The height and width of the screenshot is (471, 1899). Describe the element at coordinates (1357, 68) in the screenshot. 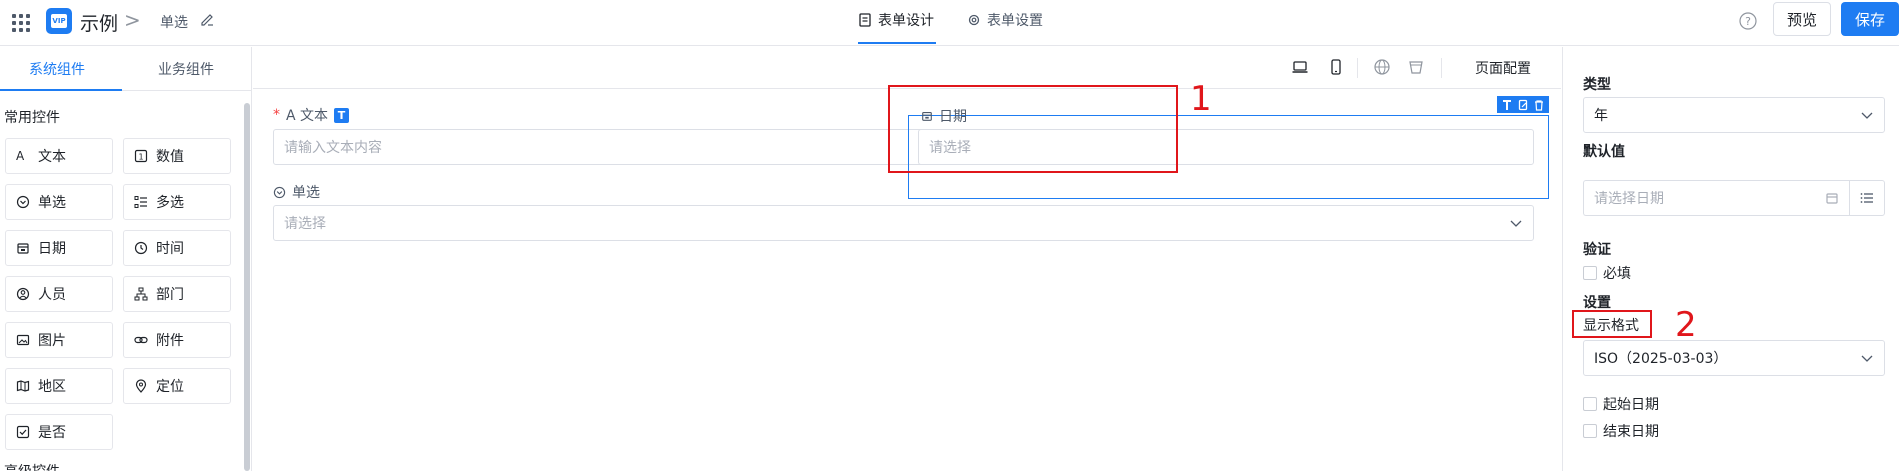

I see `toolbar-divider` at that location.